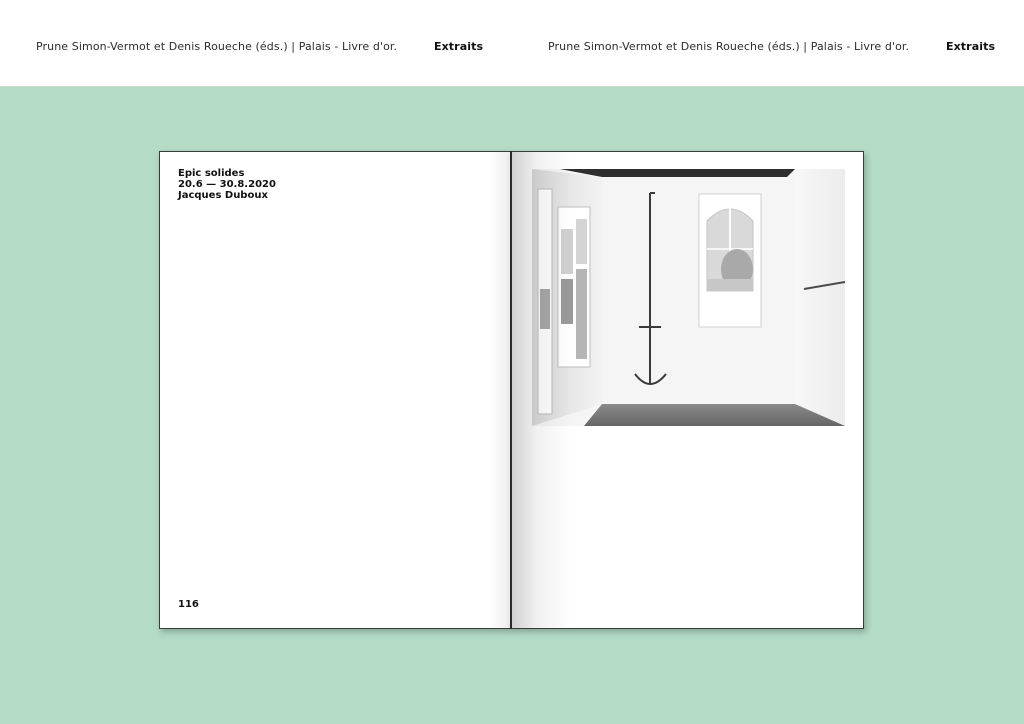 The image size is (1024, 724). What do you see at coordinates (459, 46) in the screenshot?
I see `header-section-left: Extraits` at bounding box center [459, 46].